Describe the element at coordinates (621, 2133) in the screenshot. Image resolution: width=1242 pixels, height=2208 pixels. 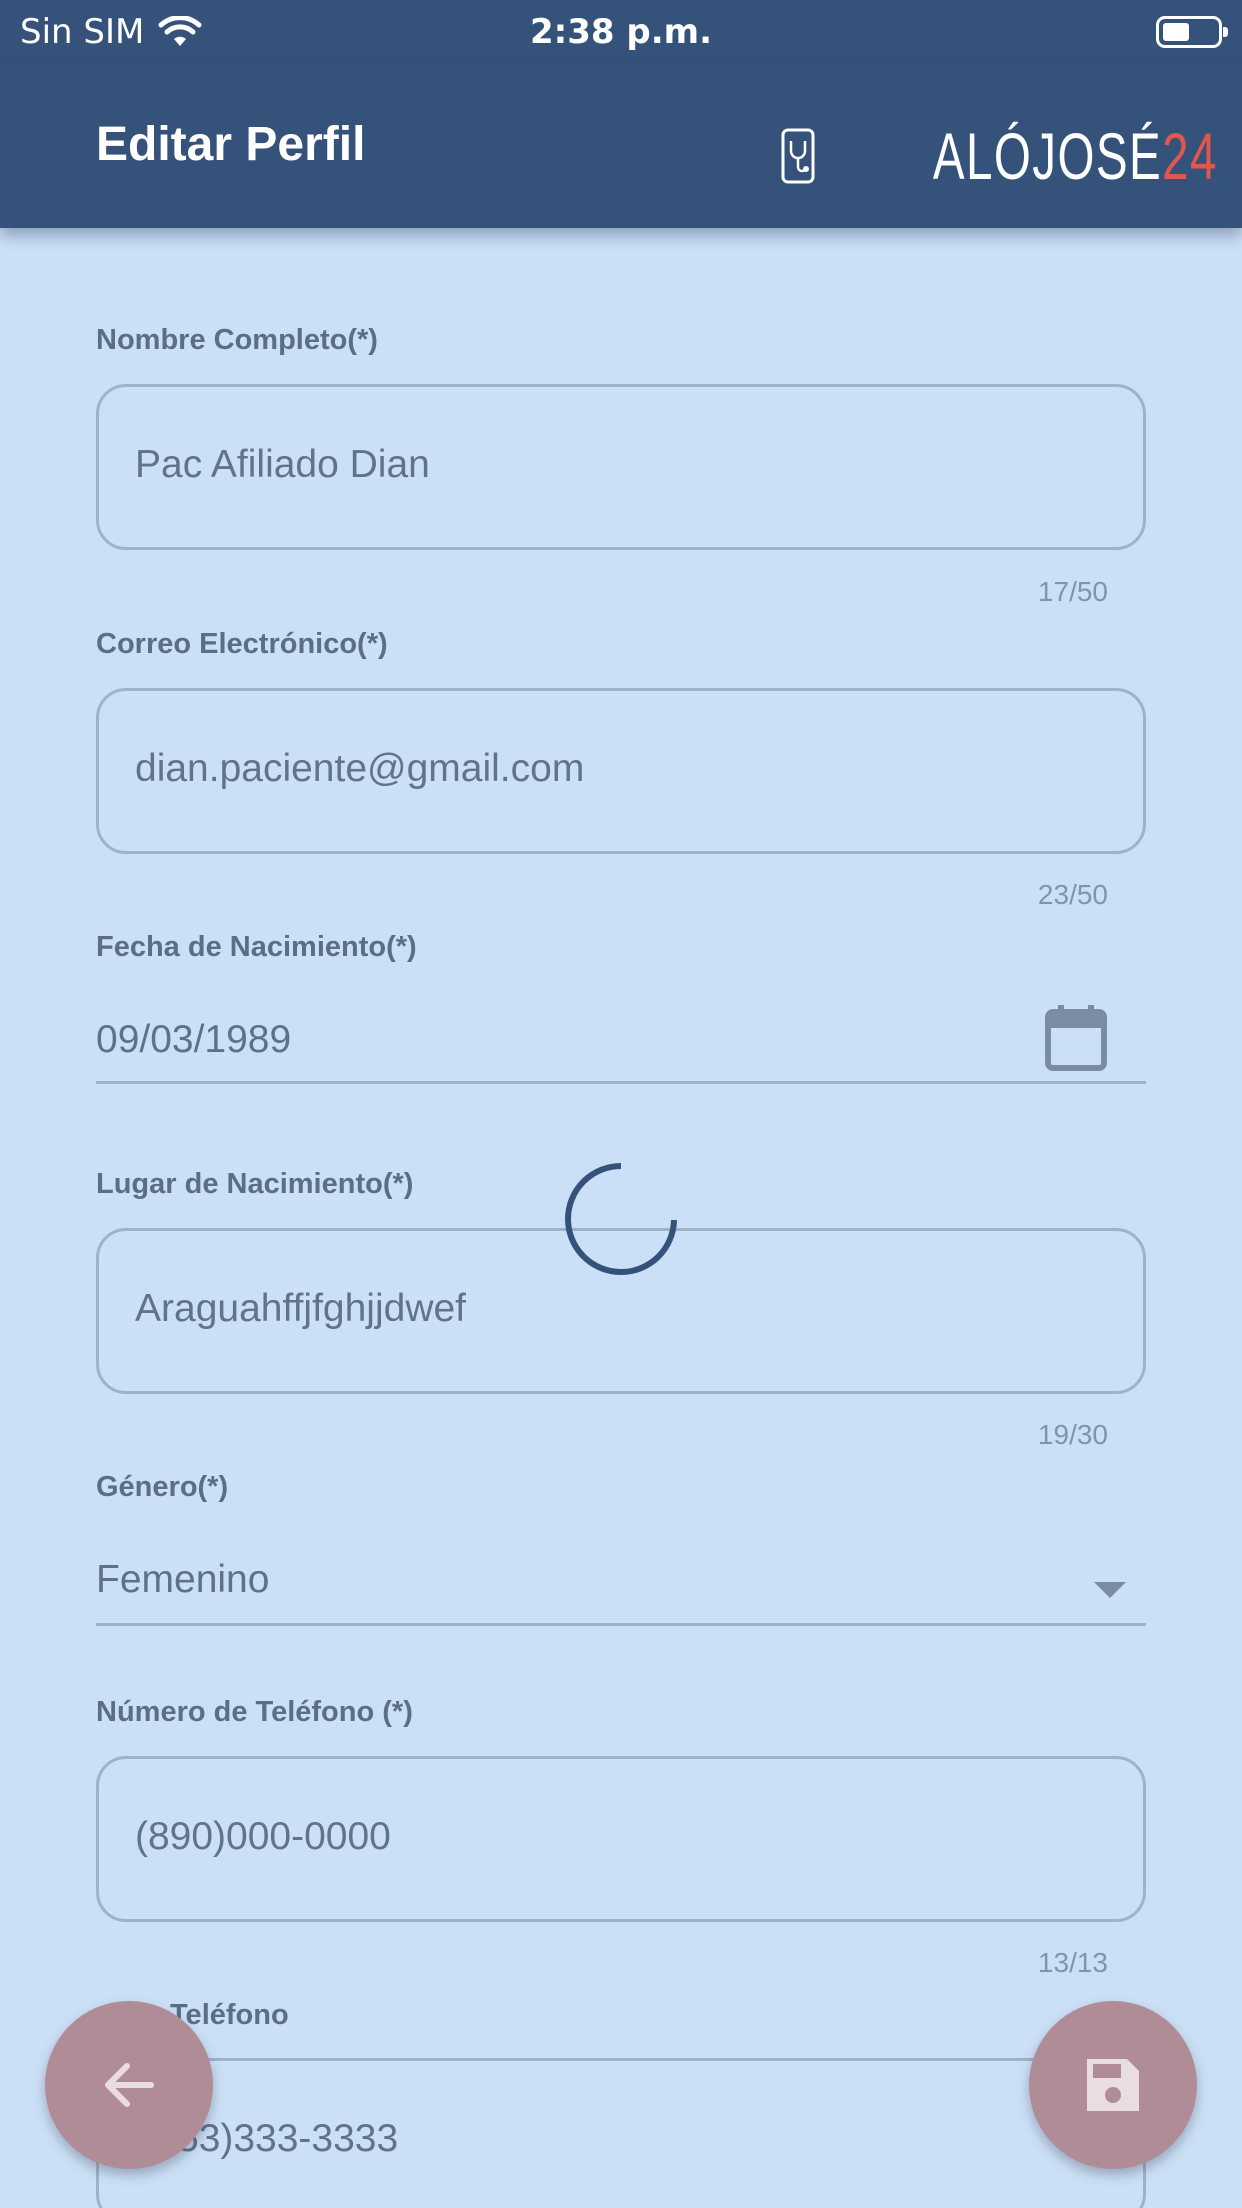
I see `other-phone-input: 53)333-3333` at that location.